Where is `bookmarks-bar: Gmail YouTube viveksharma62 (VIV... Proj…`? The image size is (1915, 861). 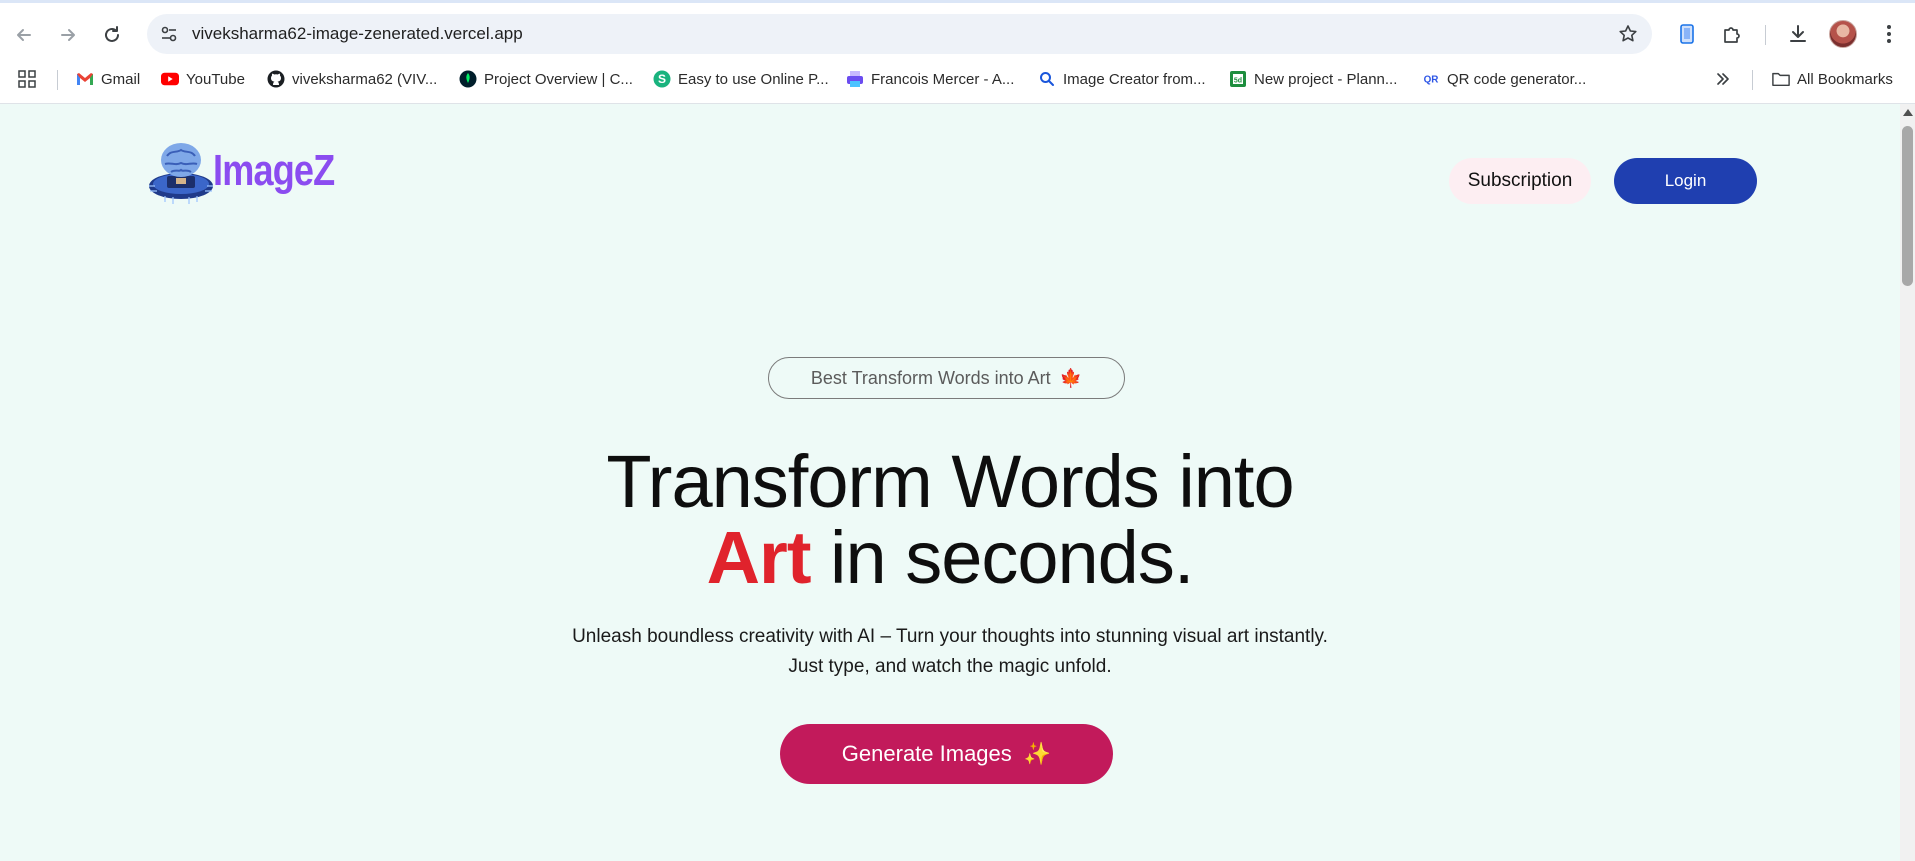 bookmarks-bar: Gmail YouTube viveksharma62 (VIV... Proj… is located at coordinates (957, 79).